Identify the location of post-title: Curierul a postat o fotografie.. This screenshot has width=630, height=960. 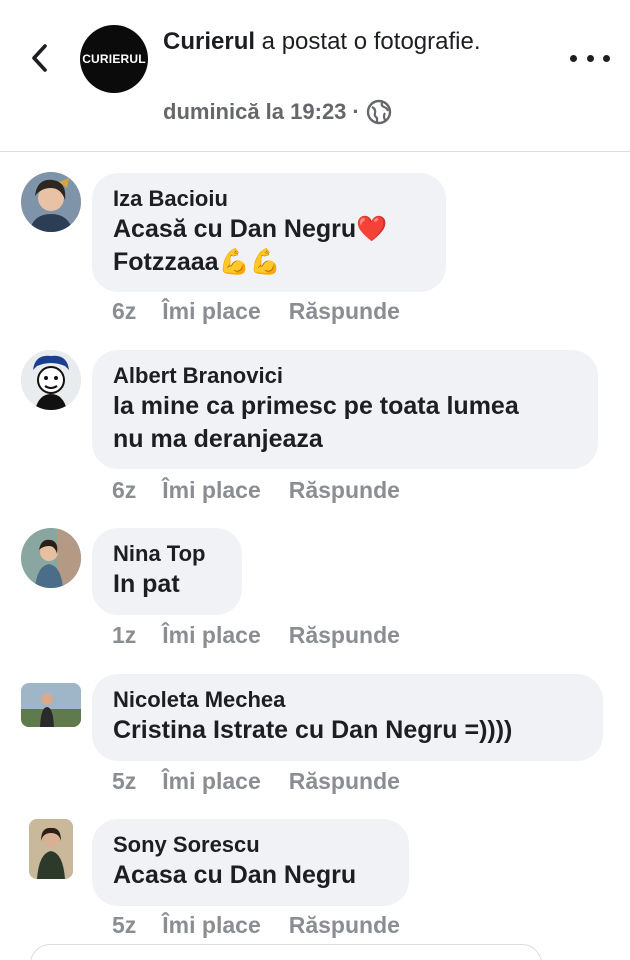
(328, 42).